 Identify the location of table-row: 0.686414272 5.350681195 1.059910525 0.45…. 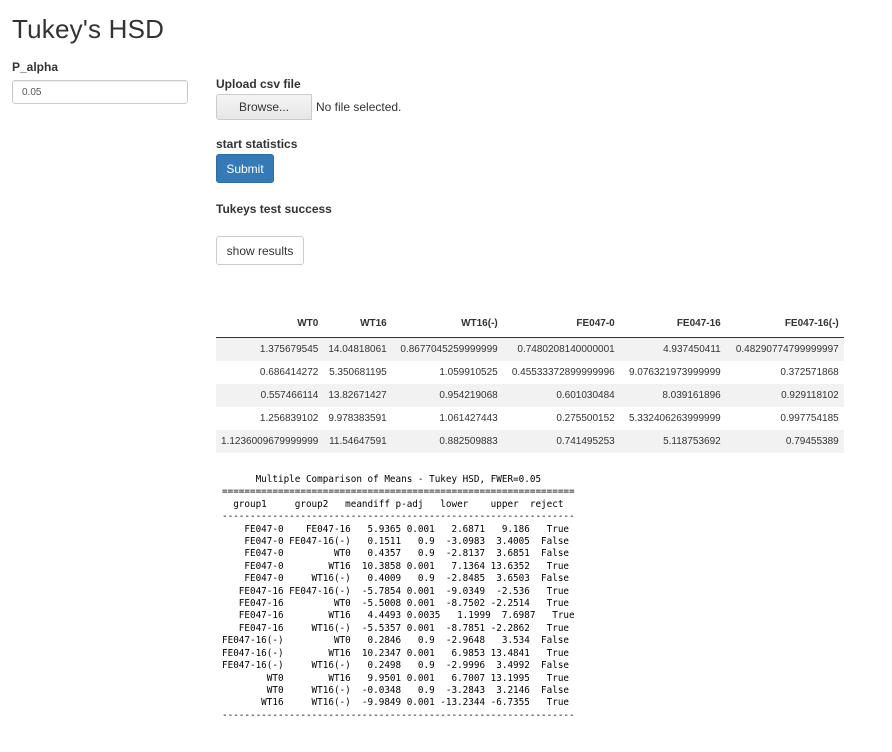
(530, 372).